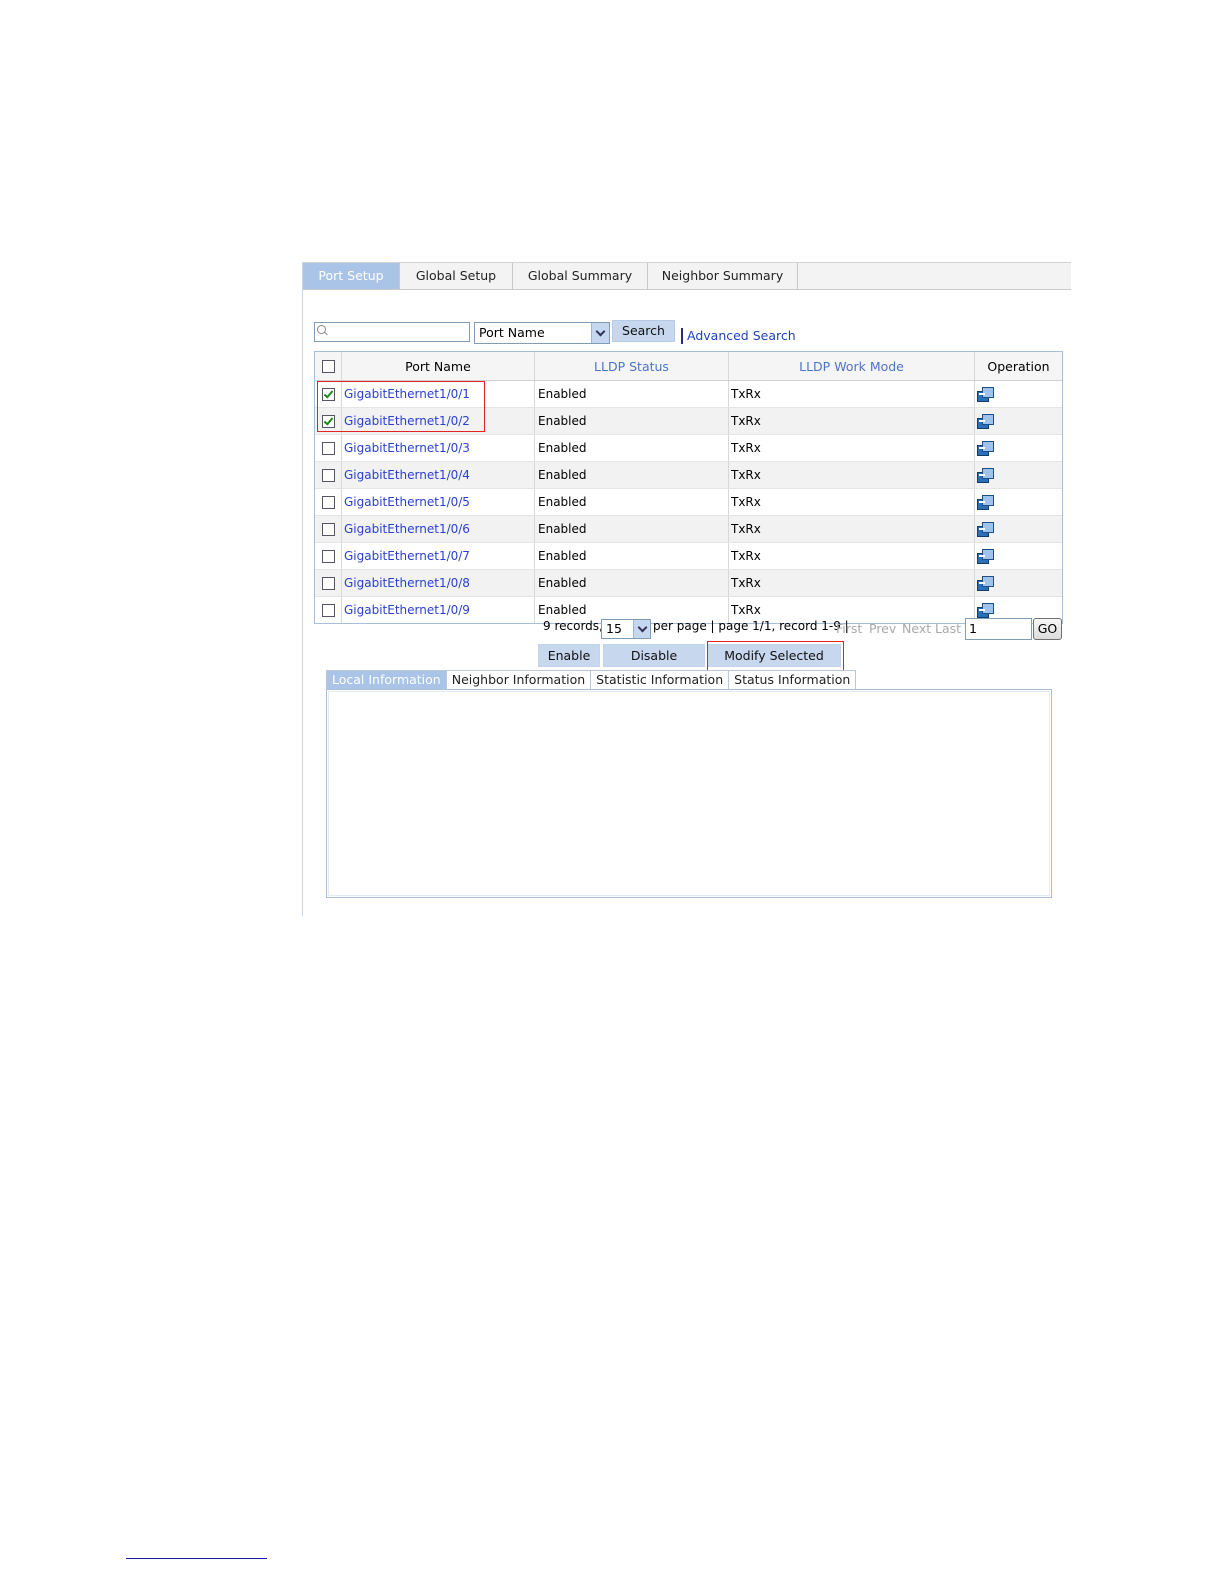  Describe the element at coordinates (407, 529) in the screenshot. I see `port-name-link: GigabitEthernet1/0/6` at that location.